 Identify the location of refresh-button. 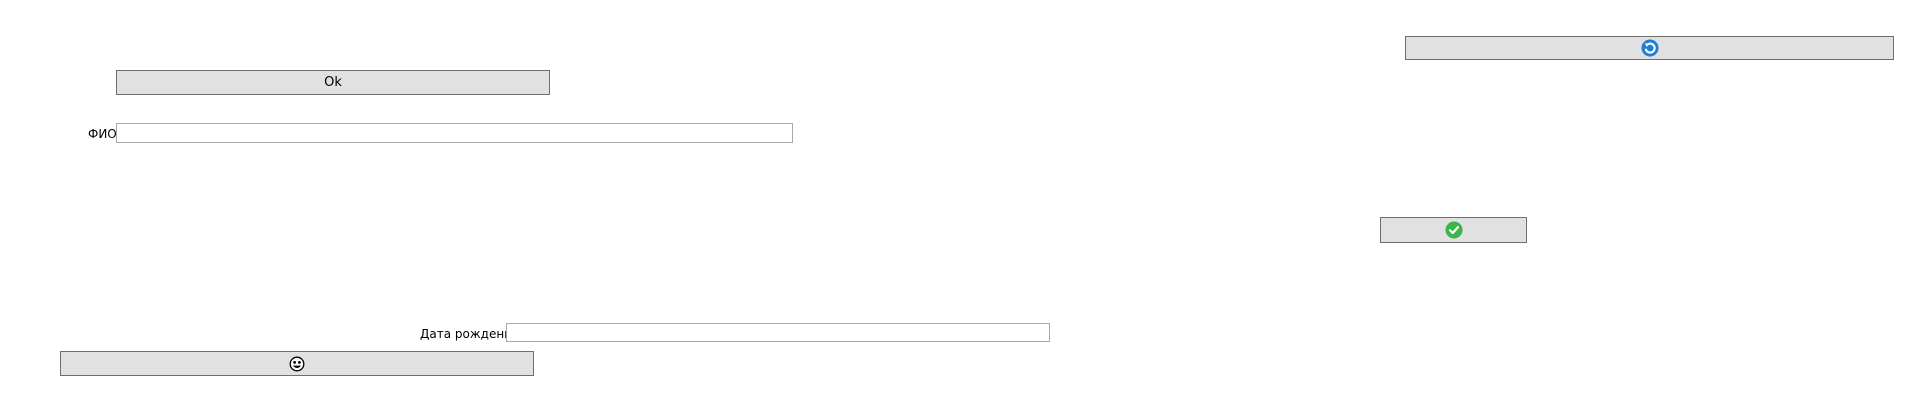
(1649, 48).